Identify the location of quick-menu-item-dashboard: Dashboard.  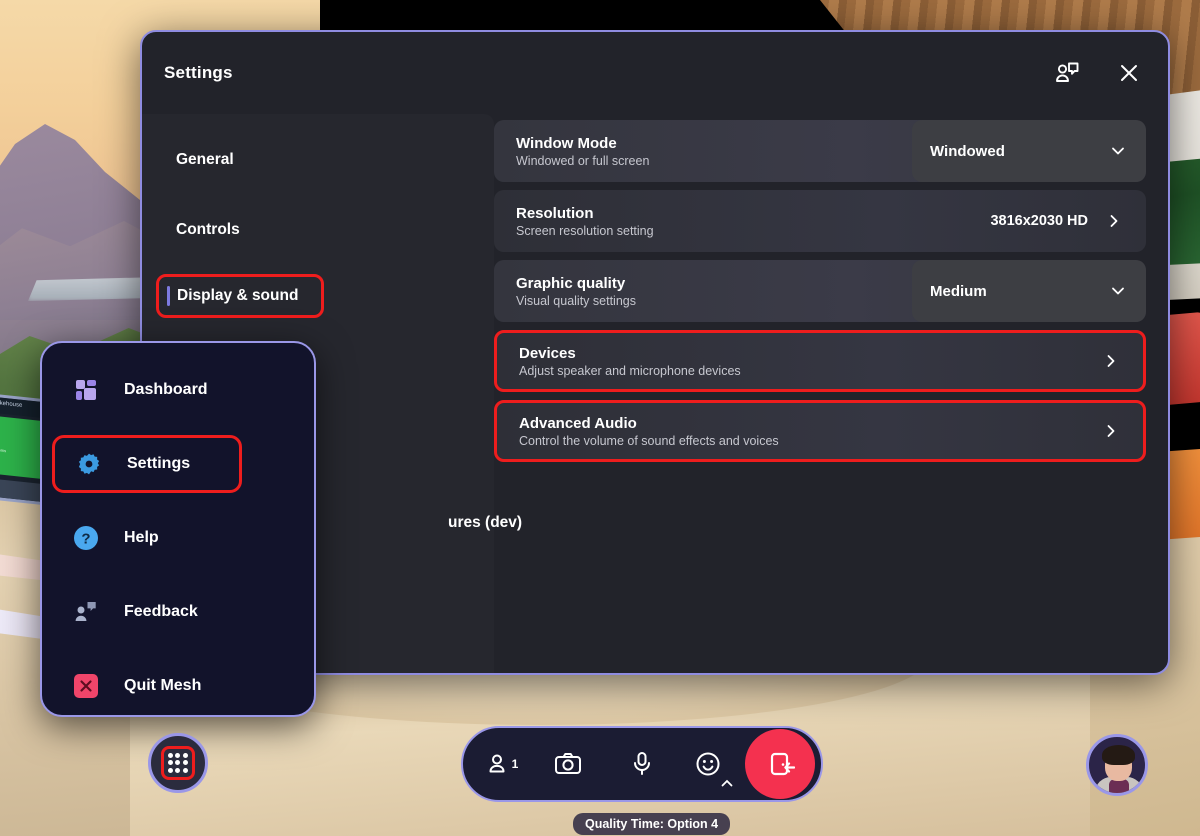
(178, 390).